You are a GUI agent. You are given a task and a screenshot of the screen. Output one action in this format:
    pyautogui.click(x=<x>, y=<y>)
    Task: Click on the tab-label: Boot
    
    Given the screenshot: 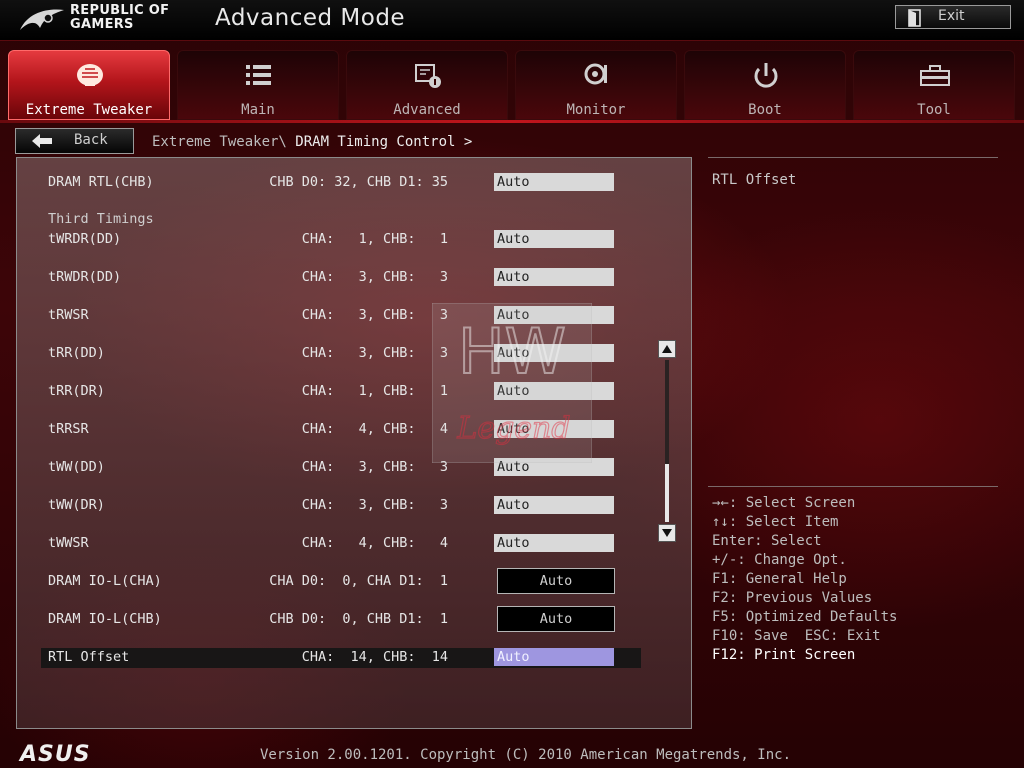 What is the action you would take?
    pyautogui.click(x=765, y=110)
    